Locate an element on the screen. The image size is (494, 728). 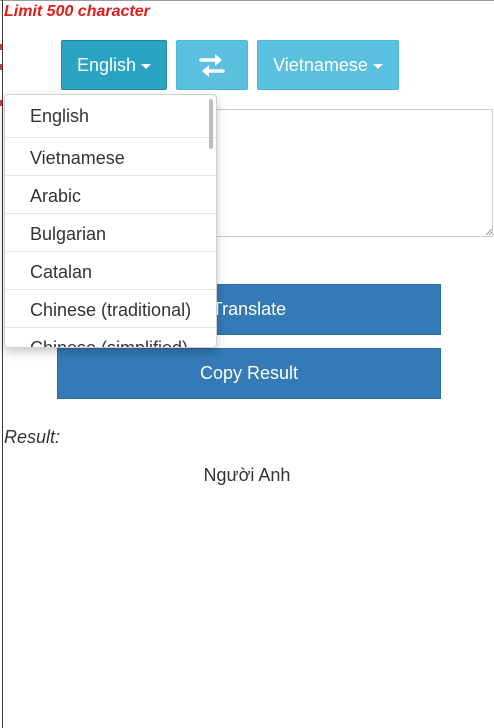
language-option-bulgarian: Bulgarian is located at coordinates (110, 233).